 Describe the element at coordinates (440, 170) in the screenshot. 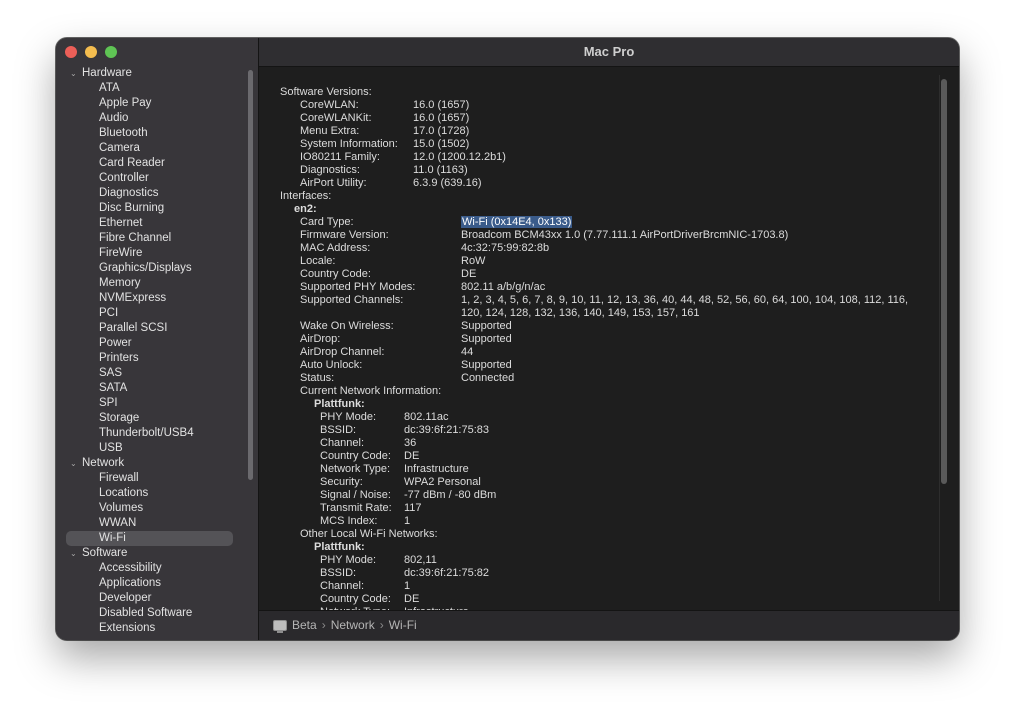

I see `detail-value: 11.0 (1163)` at that location.